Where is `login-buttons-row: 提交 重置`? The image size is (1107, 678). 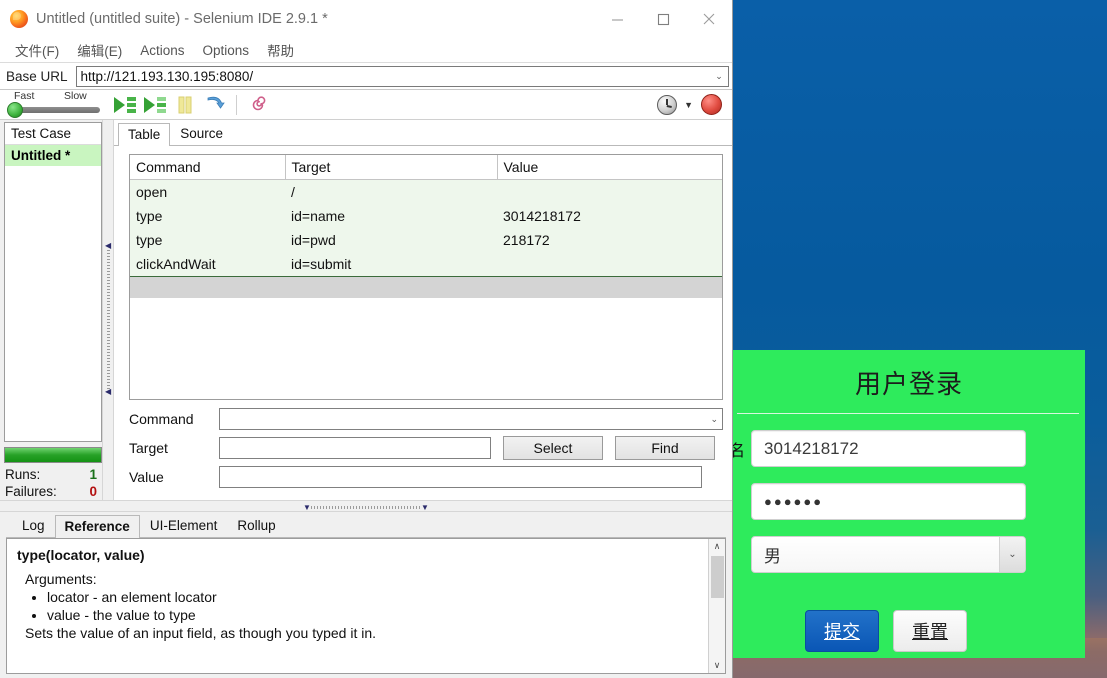
login-buttons-row: 提交 重置 is located at coordinates (909, 631).